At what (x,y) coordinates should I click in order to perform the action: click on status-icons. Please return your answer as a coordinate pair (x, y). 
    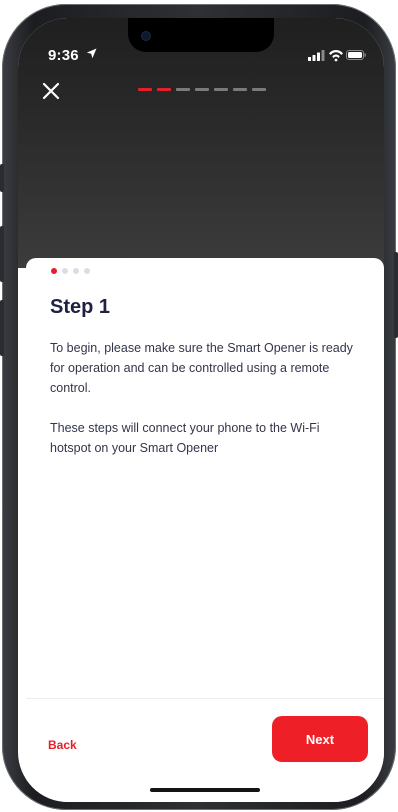
    Looking at the image, I should click on (337, 56).